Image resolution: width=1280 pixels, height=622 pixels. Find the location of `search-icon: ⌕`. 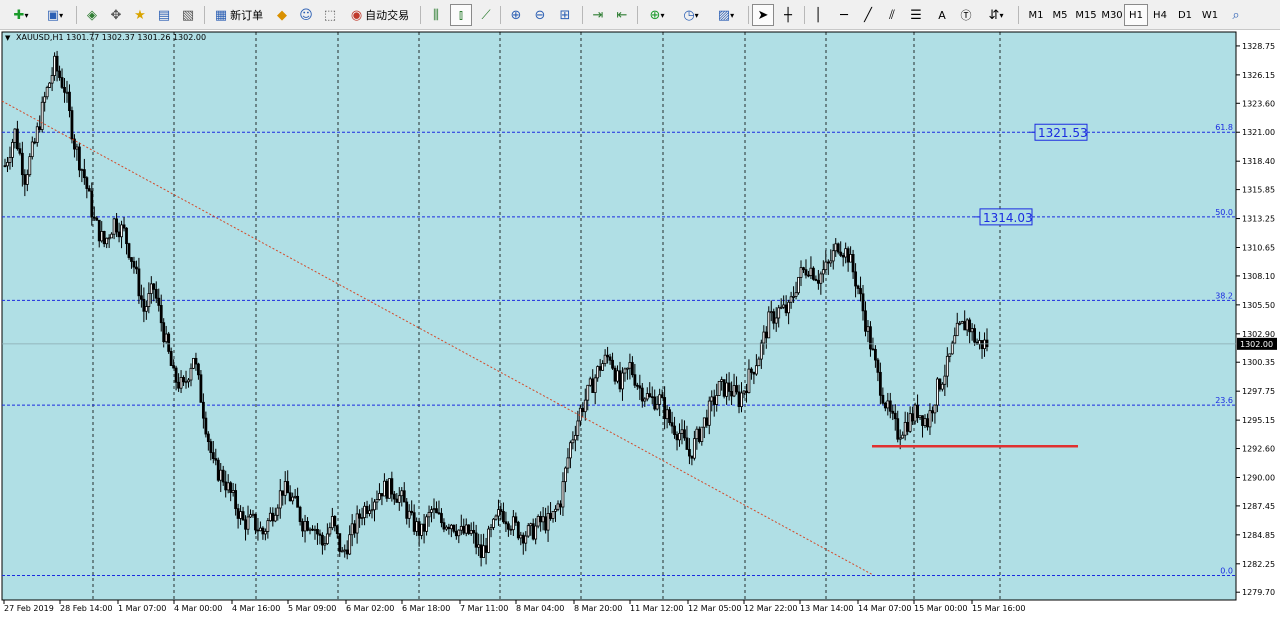

search-icon: ⌕ is located at coordinates (1236, 15).